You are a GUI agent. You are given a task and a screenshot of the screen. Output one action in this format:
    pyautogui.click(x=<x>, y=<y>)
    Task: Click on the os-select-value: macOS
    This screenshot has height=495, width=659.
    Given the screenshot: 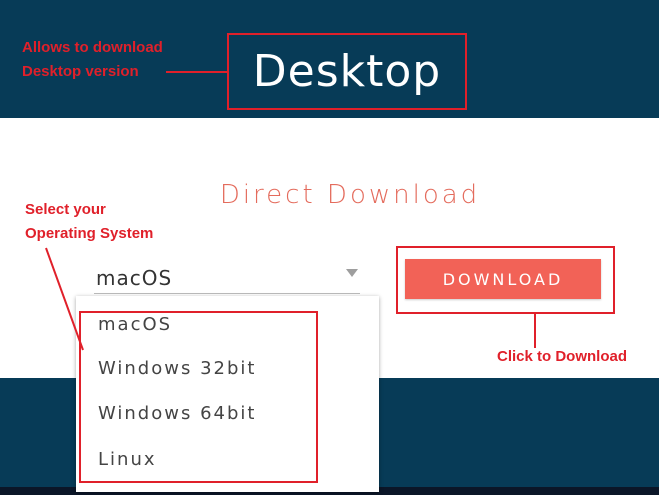 What is the action you would take?
    pyautogui.click(x=134, y=278)
    